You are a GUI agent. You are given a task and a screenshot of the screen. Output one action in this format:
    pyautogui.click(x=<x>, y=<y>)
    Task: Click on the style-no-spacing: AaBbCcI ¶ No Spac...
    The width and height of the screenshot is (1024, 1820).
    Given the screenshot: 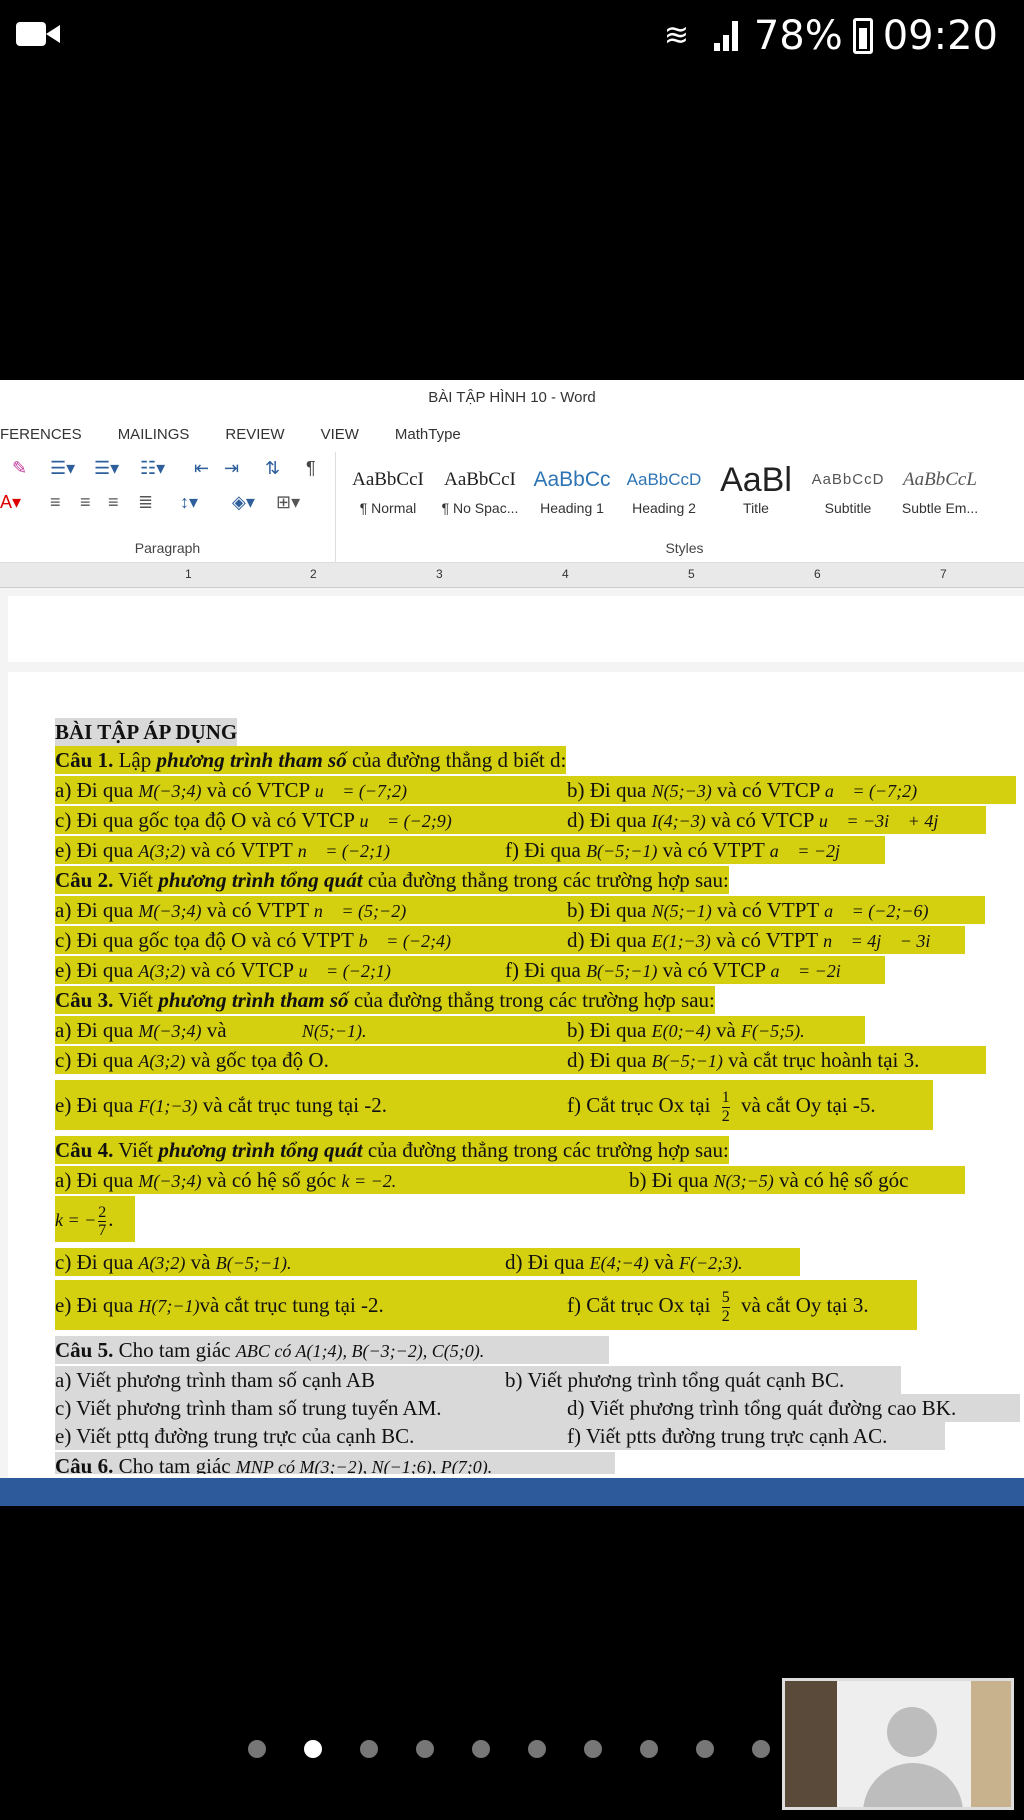 What is the action you would take?
    pyautogui.click(x=480, y=496)
    